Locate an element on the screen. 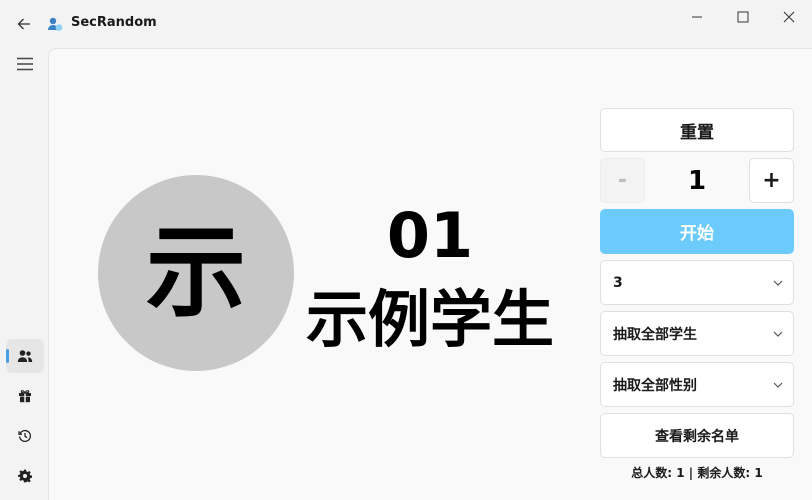 The width and height of the screenshot is (812, 500). close-button is located at coordinates (789, 17).